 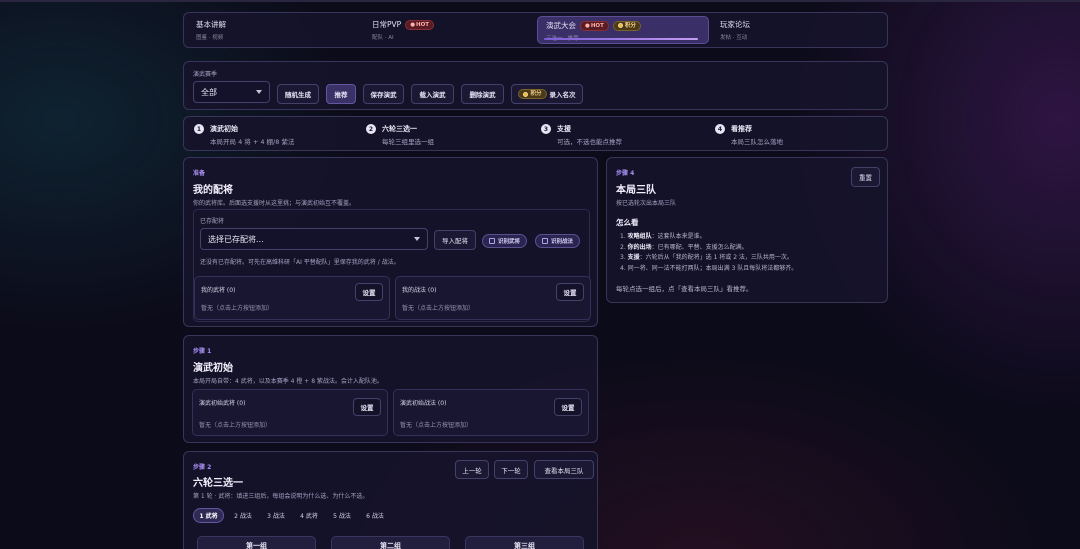 What do you see at coordinates (273, 30) in the screenshot?
I see `nav-item-basics: 基本讲解 图鉴 · 视频` at bounding box center [273, 30].